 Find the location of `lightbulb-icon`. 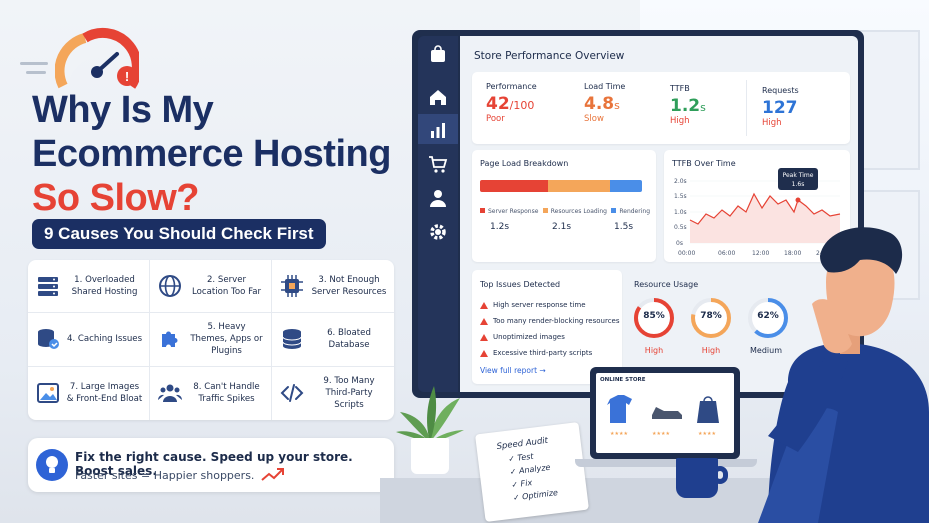

lightbulb-icon is located at coordinates (52, 465).